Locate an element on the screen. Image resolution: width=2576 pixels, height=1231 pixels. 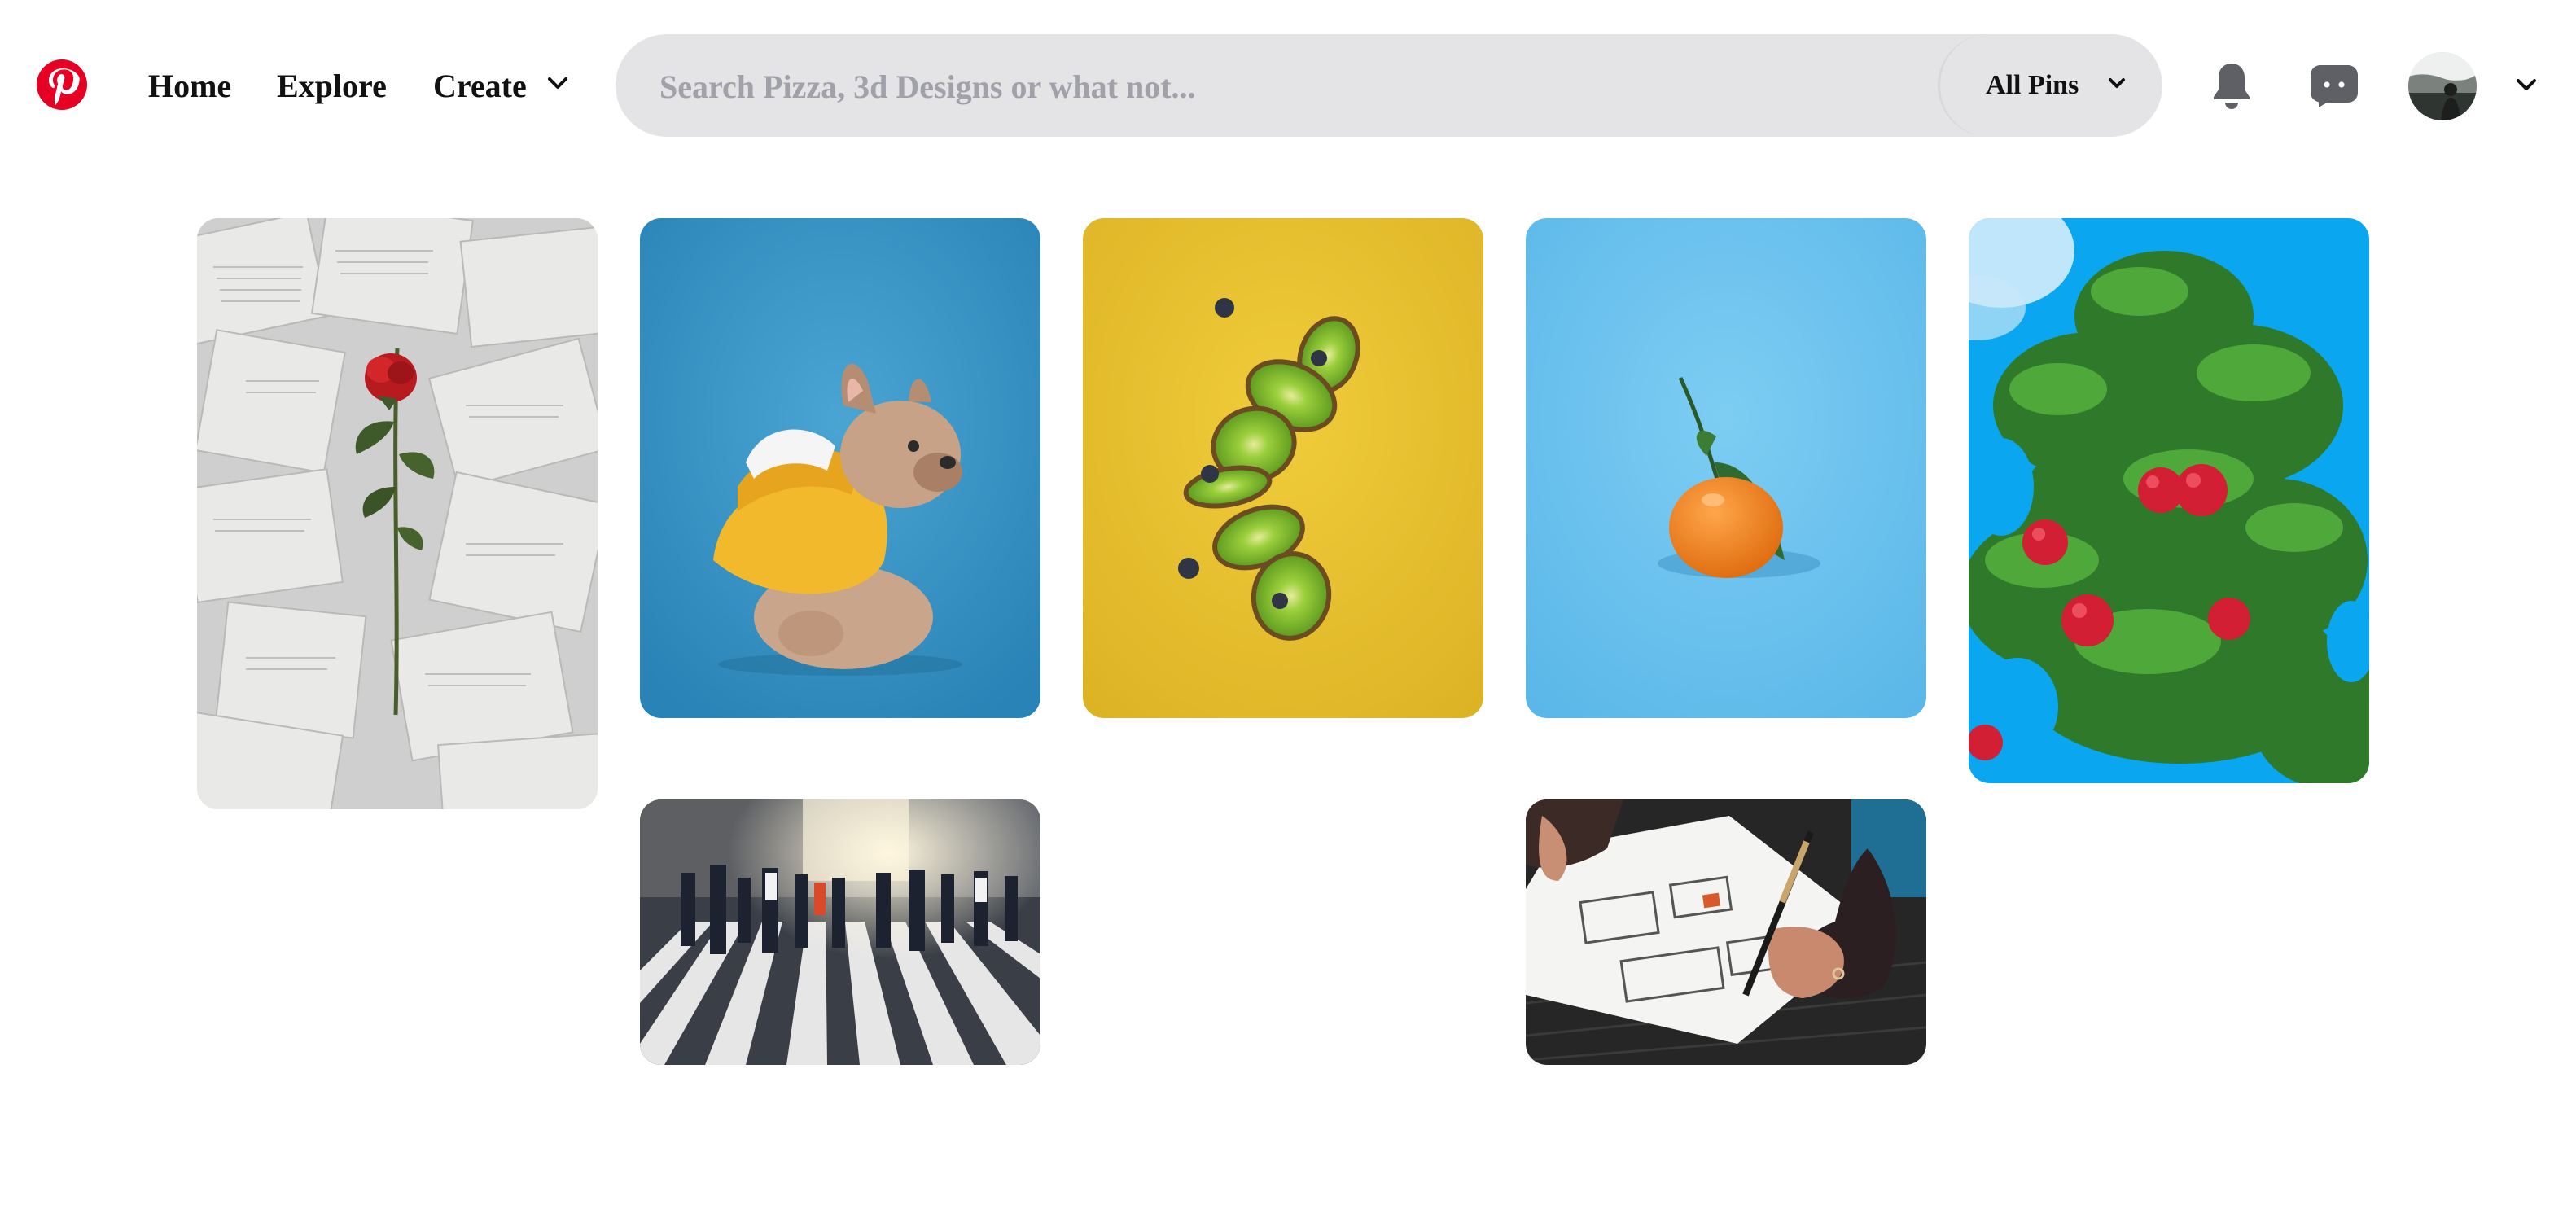
pin-kiwi-image is located at coordinates (1283, 468).